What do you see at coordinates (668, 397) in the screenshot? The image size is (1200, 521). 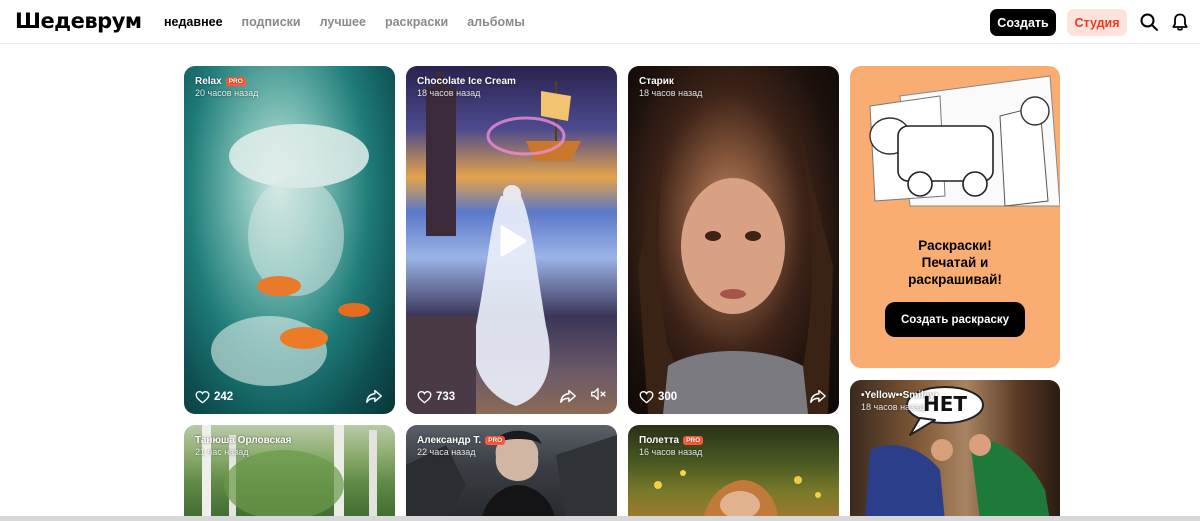 I see `like-count: 300` at bounding box center [668, 397].